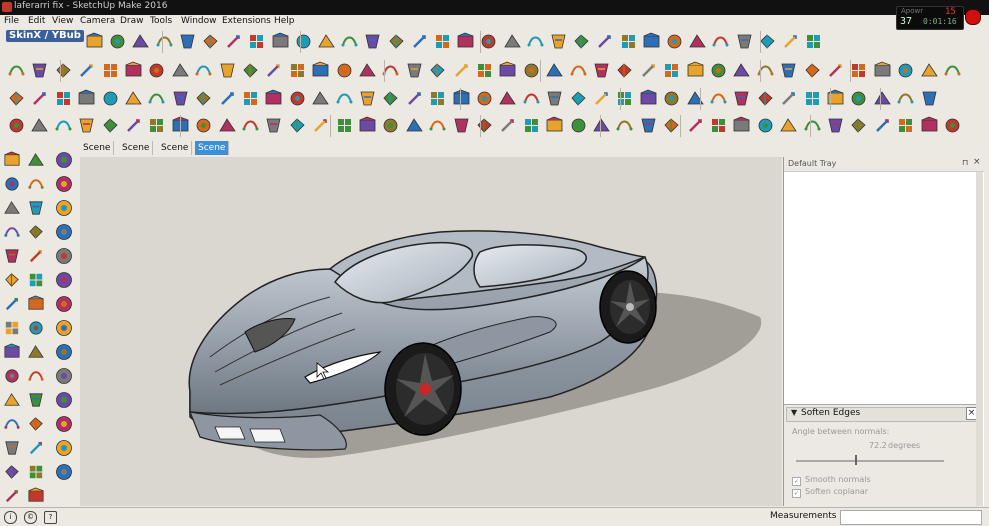 This screenshot has width=989, height=526. Describe the element at coordinates (390, 125) in the screenshot. I see `toolbar-row-4-tool-17-icon` at that location.